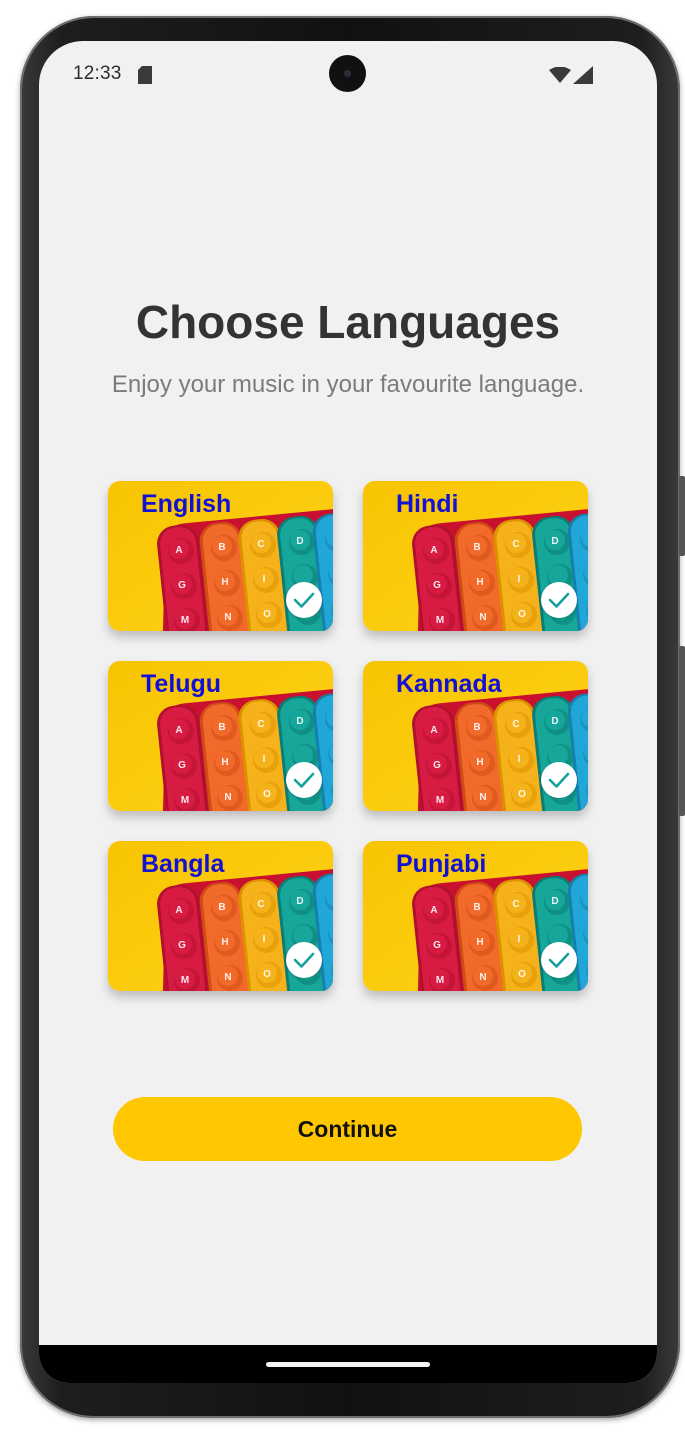  Describe the element at coordinates (347, 1129) in the screenshot. I see `continue-button: Continue` at that location.